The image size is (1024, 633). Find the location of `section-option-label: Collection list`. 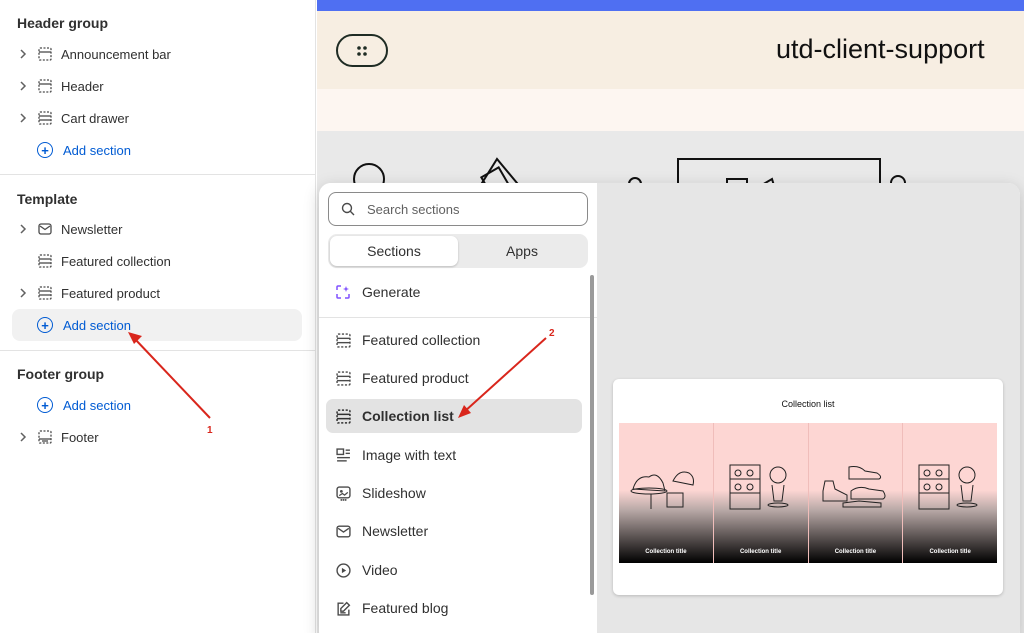

section-option-label: Collection list is located at coordinates (408, 416).